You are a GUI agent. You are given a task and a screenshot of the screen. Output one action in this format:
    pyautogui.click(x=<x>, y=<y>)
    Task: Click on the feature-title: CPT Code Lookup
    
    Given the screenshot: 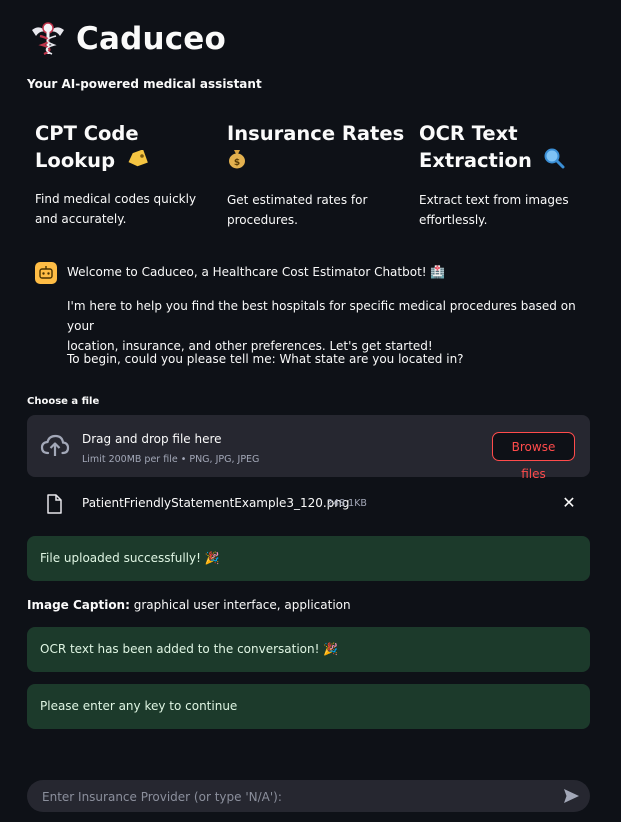 What is the action you would take?
    pyautogui.click(x=125, y=147)
    